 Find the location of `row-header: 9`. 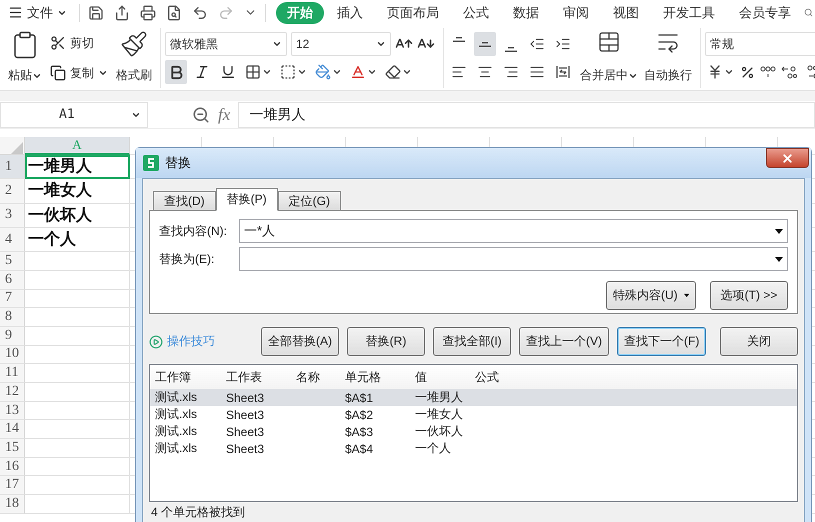

row-header: 9 is located at coordinates (12, 336).